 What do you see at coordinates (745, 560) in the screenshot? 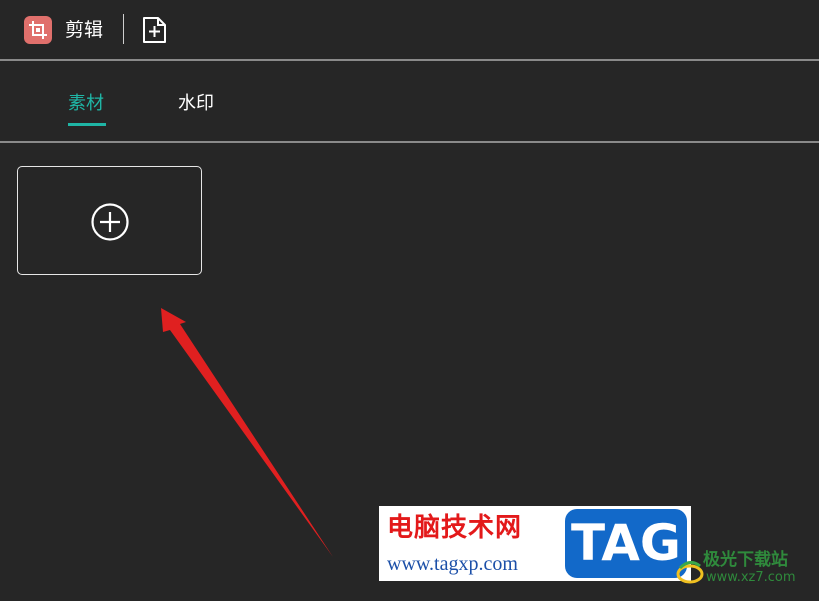
I see `xz7-watermark-name: 极光下载站` at bounding box center [745, 560].